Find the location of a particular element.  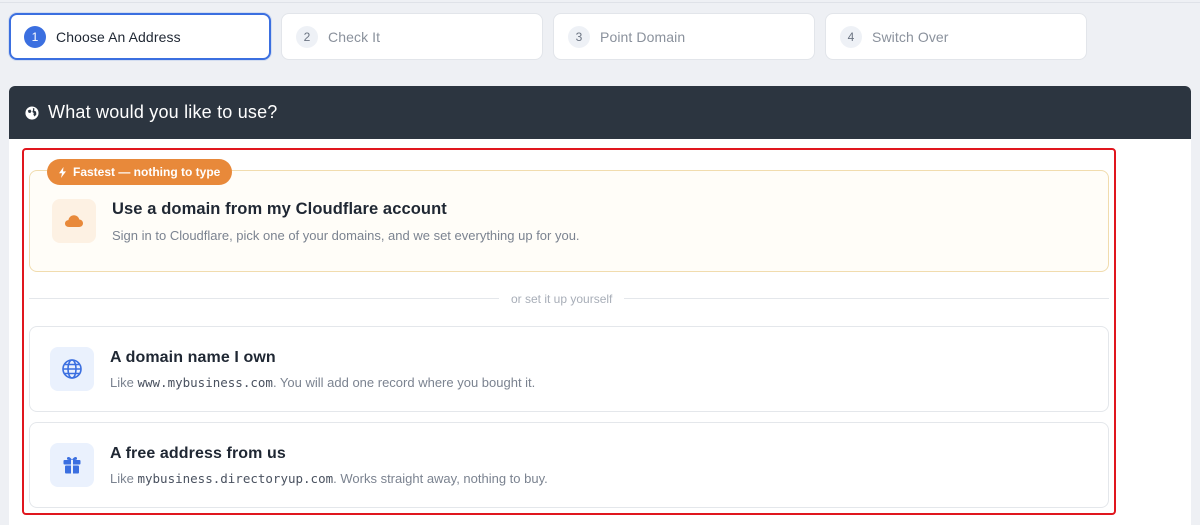

option-title: Use a domain from my Cloudflare account is located at coordinates (279, 208).